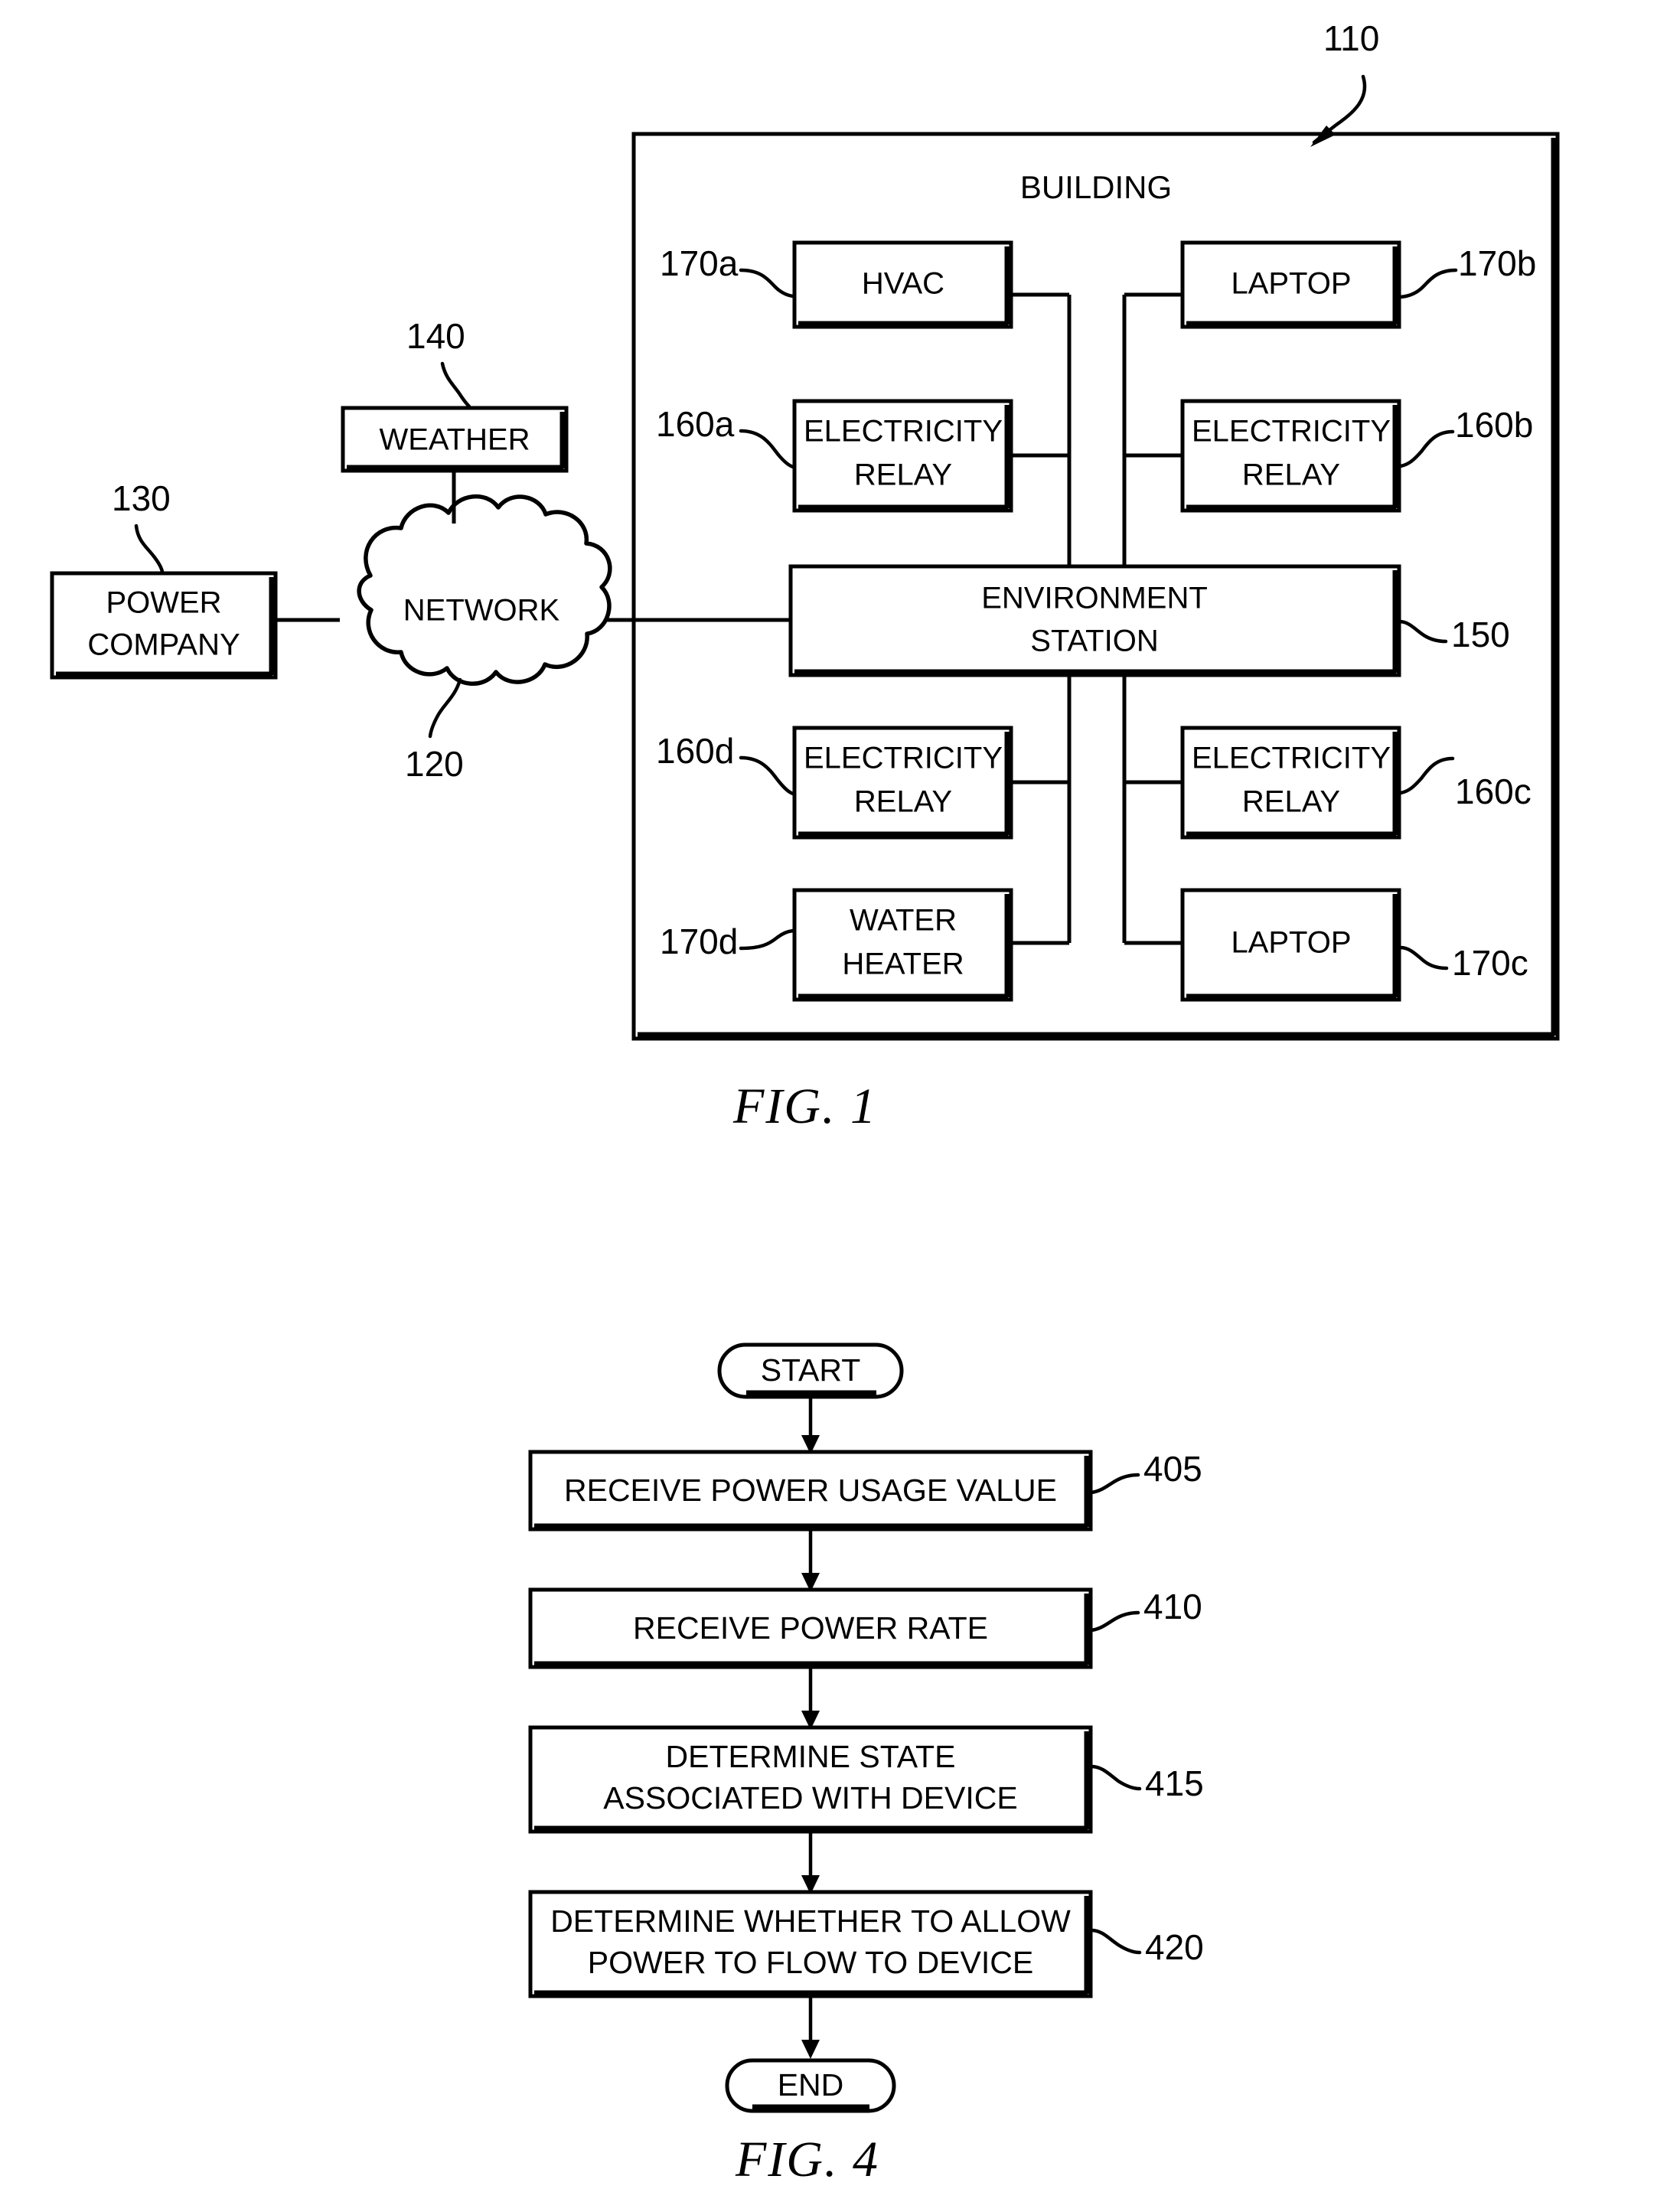  I want to click on node-relay-c-label-2: RELAY, so click(1291, 802).